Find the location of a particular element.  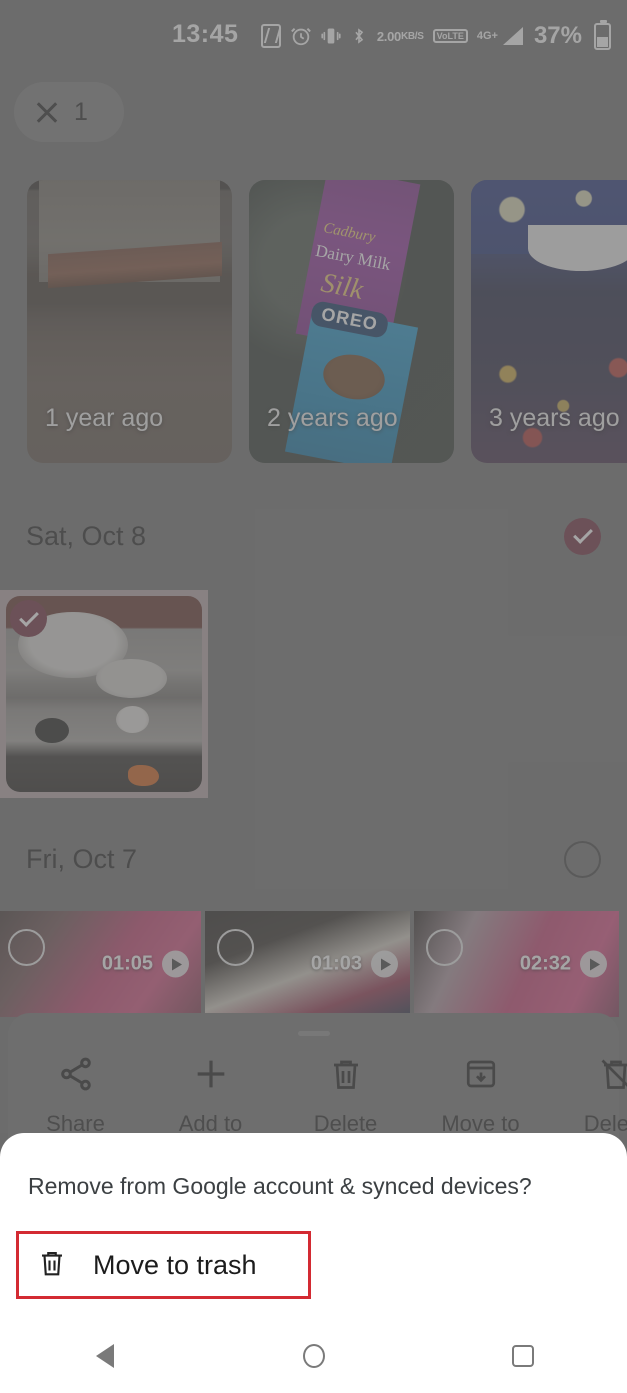

memory-card: 1 year ago is located at coordinates (129, 321).